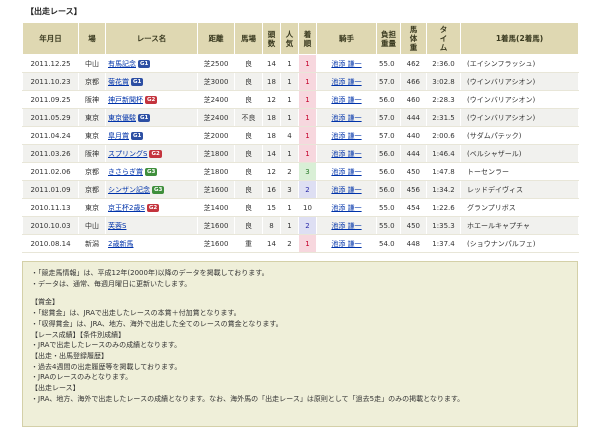  Describe the element at coordinates (271, 117) in the screenshot. I see `field-size-cell: 18` at that location.